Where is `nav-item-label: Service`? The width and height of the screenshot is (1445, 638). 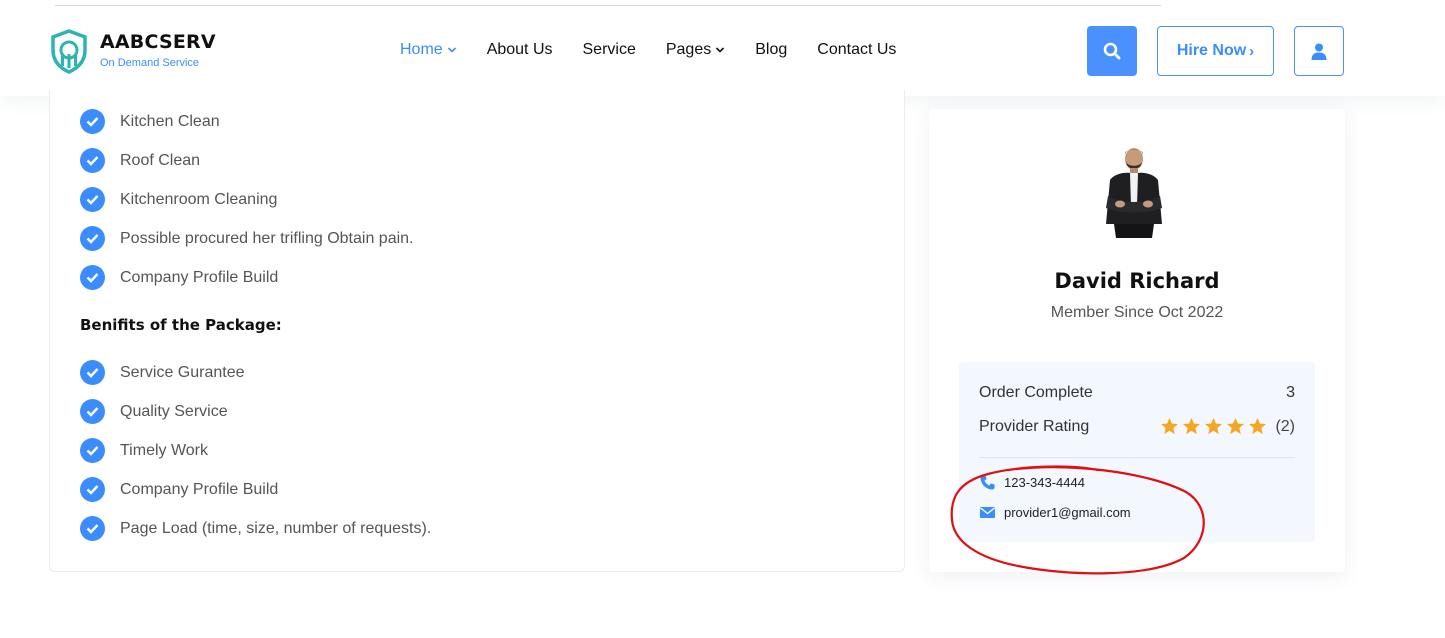 nav-item-label: Service is located at coordinates (609, 49).